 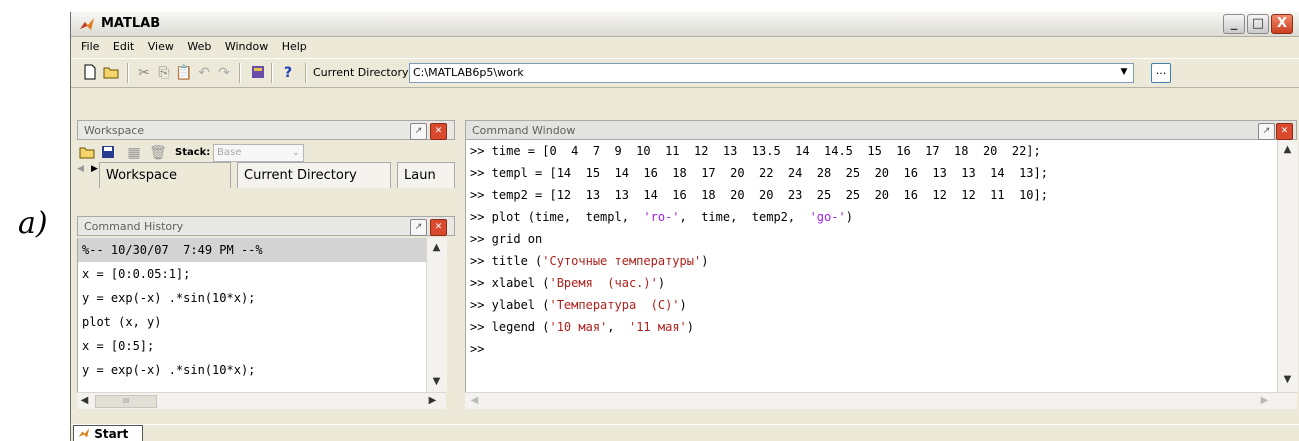 What do you see at coordinates (881, 130) in the screenshot?
I see `command-window-header: Command Window ↗ ✕` at bounding box center [881, 130].